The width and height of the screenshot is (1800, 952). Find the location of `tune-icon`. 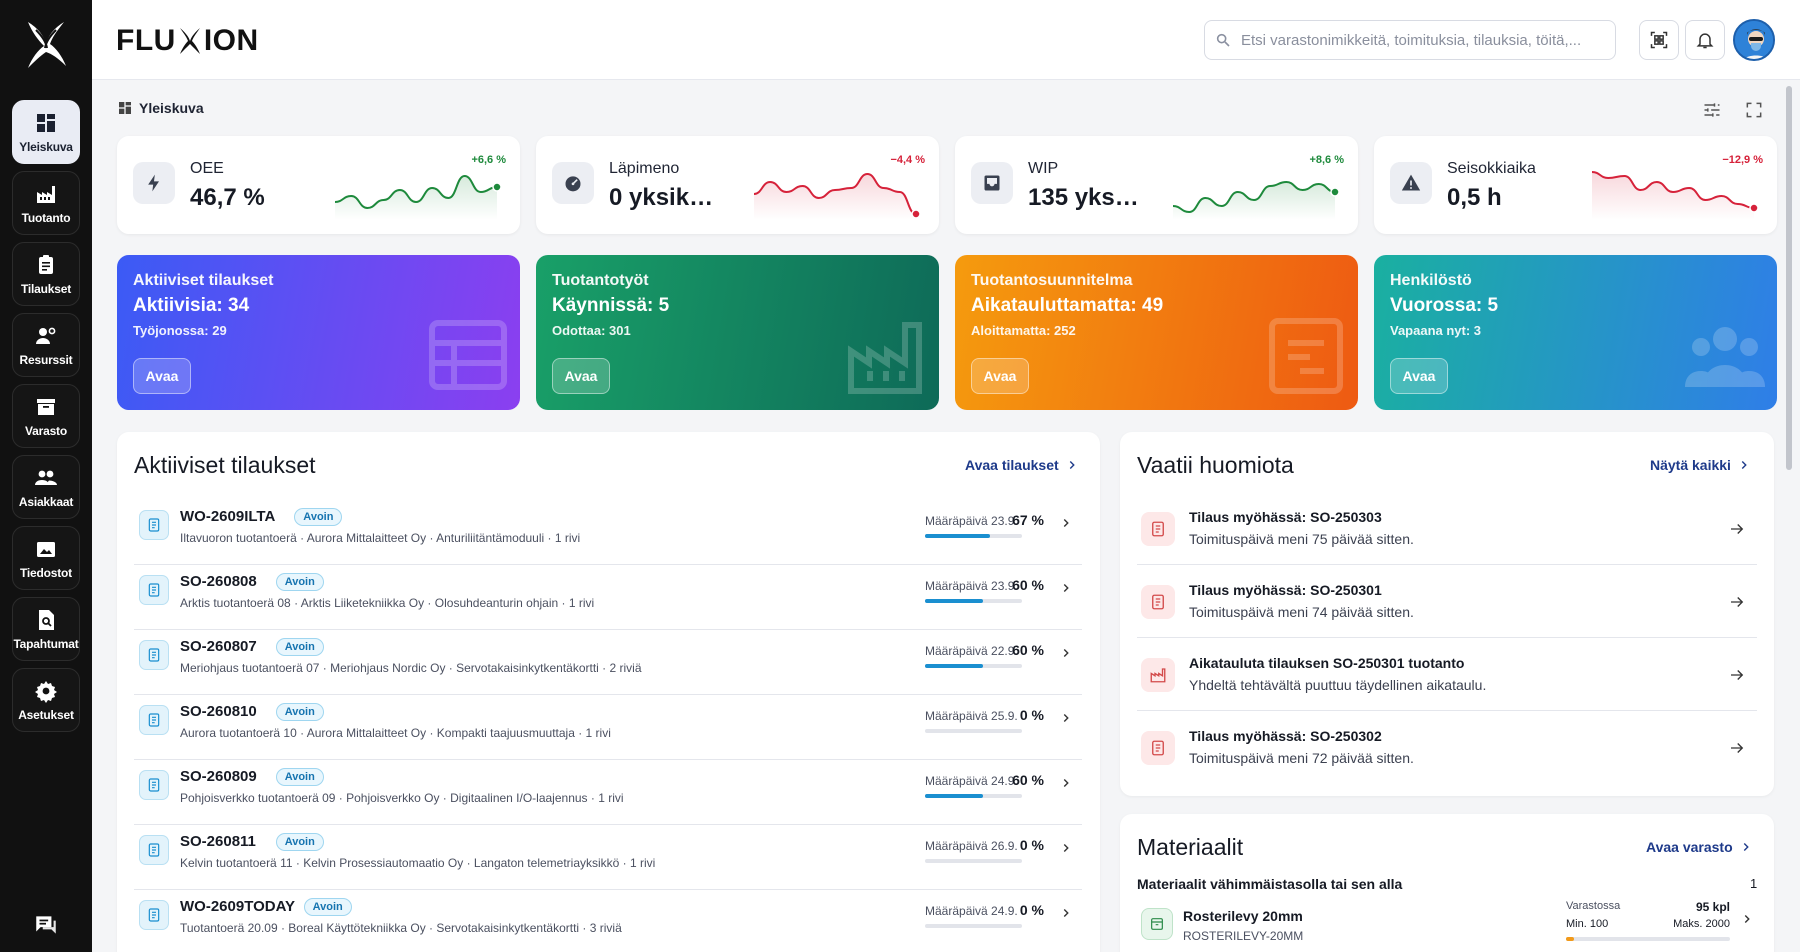

tune-icon is located at coordinates (1712, 110).